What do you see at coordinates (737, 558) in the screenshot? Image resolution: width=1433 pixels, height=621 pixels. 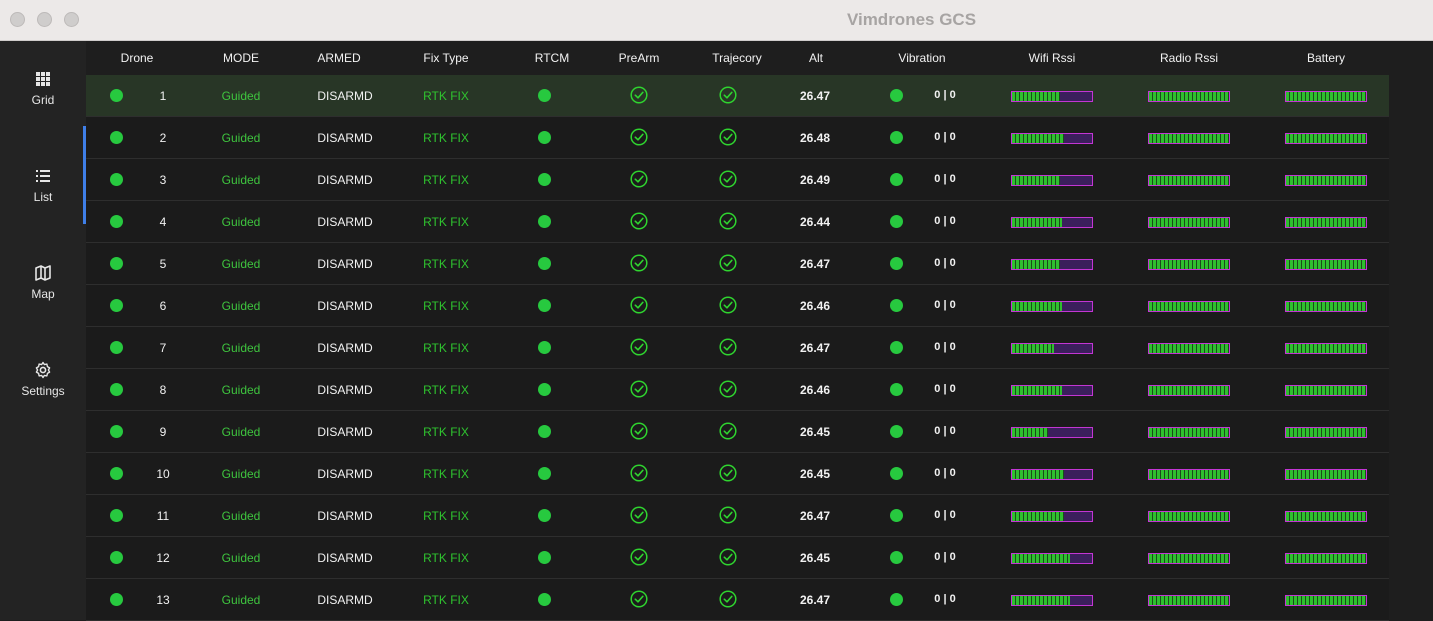 I see `table-row: 12 Guided DISARMD RTK FIX 26.45 0 | 0` at bounding box center [737, 558].